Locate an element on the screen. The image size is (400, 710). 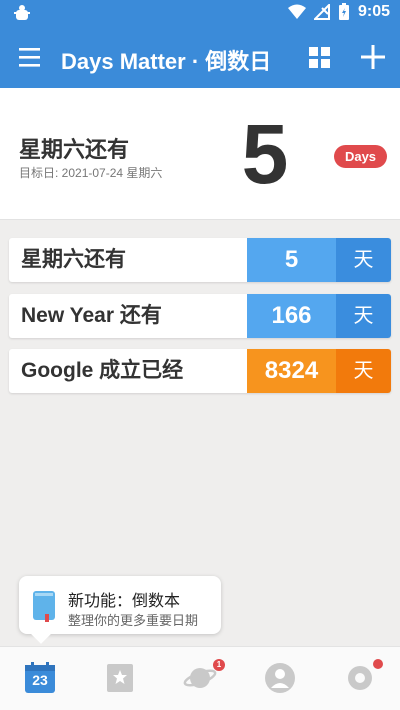
profile-icon is located at coordinates (280, 678).